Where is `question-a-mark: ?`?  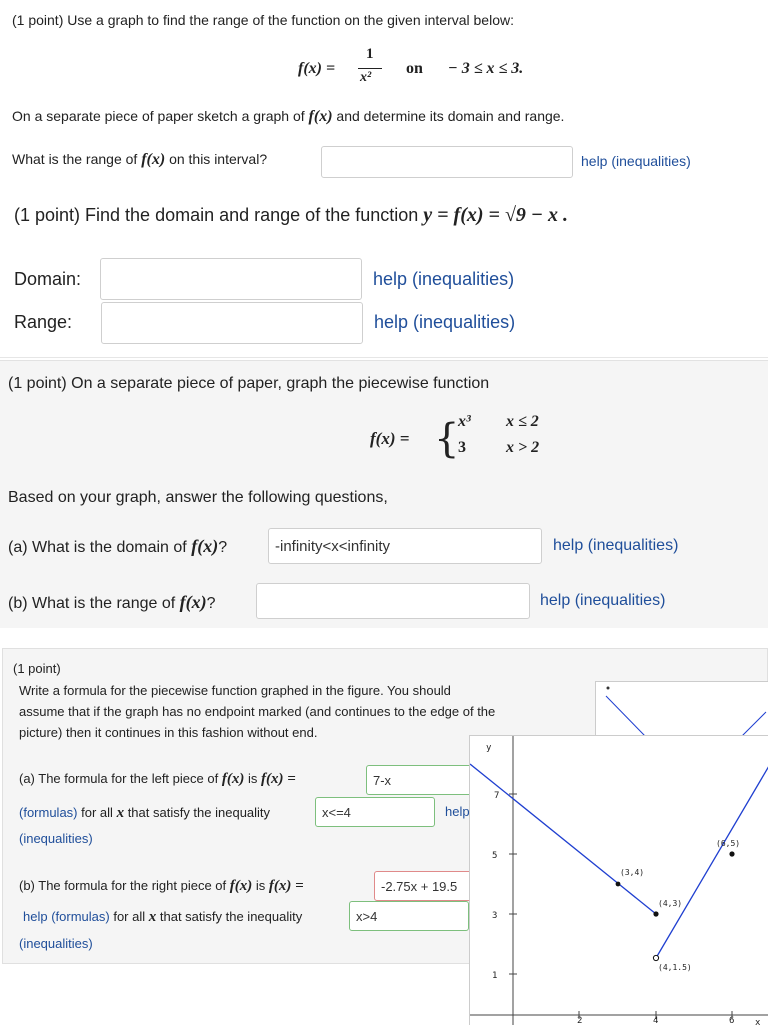 question-a-mark: ? is located at coordinates (223, 547).